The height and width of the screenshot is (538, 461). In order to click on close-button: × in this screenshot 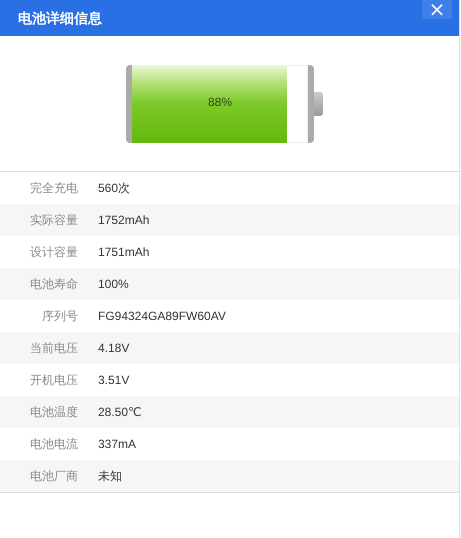, I will do `click(437, 9)`.